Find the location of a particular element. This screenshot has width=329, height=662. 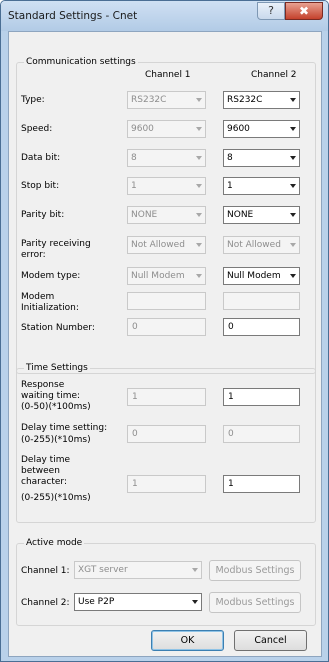

delay-between-char-label-line2: between is located at coordinates (40, 471).